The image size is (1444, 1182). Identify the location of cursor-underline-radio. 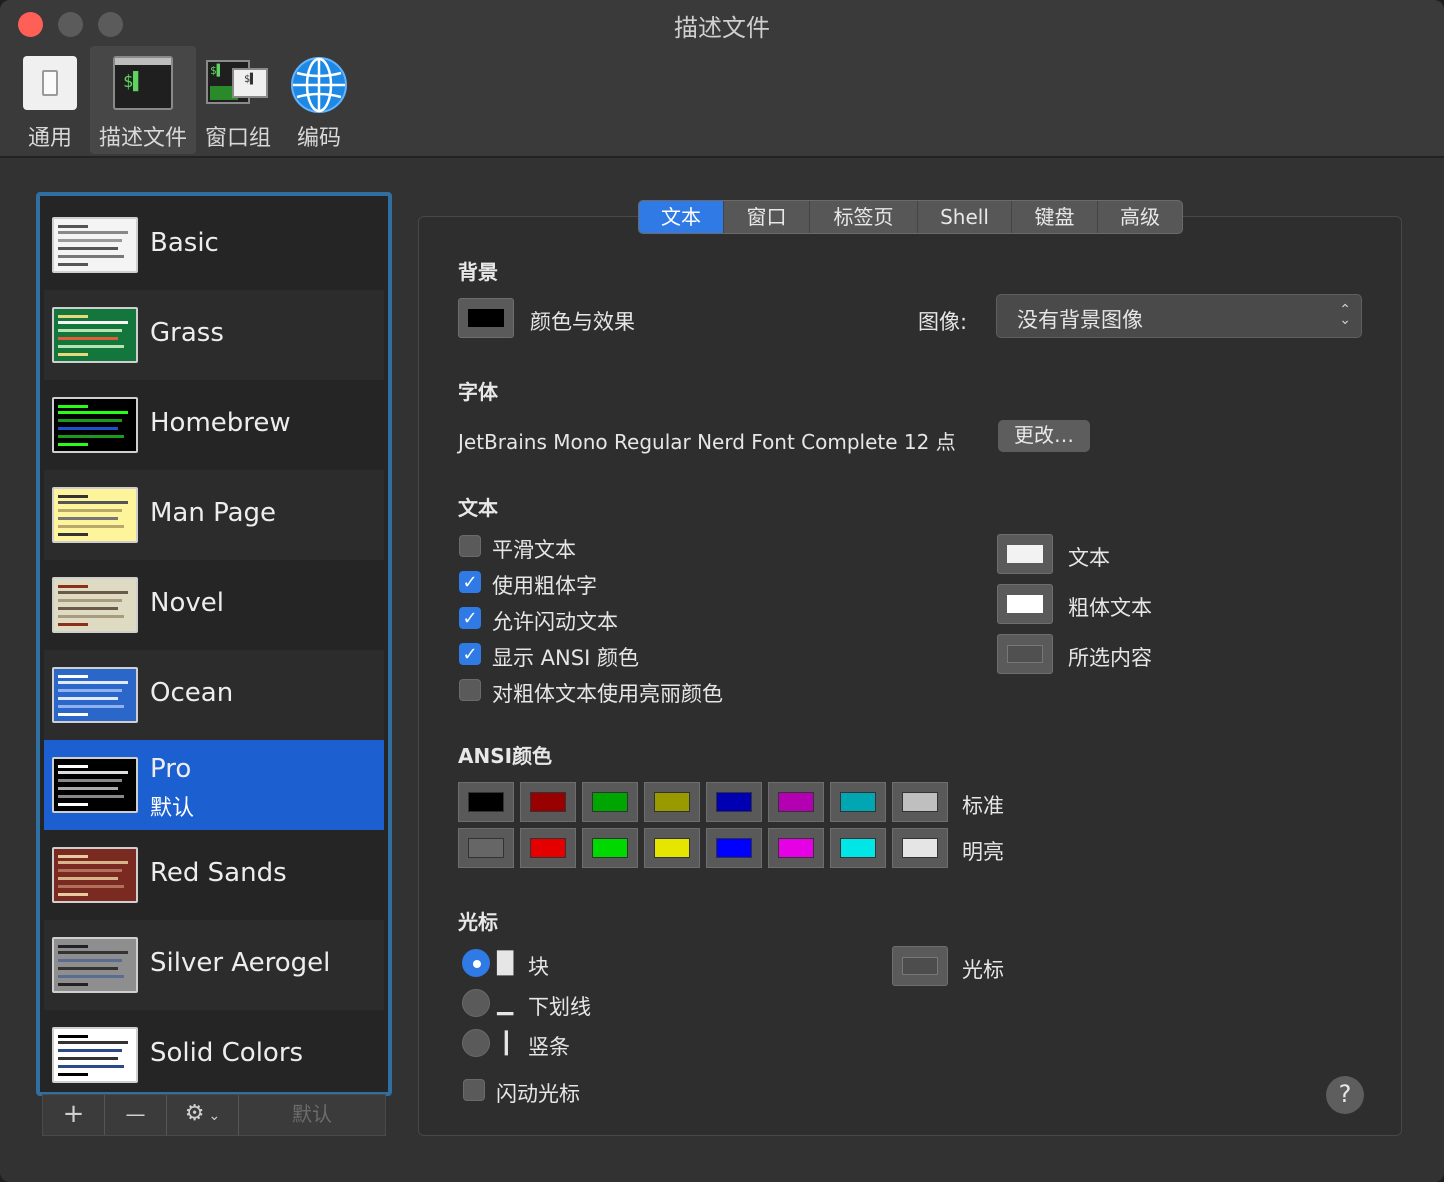
(476, 1003).